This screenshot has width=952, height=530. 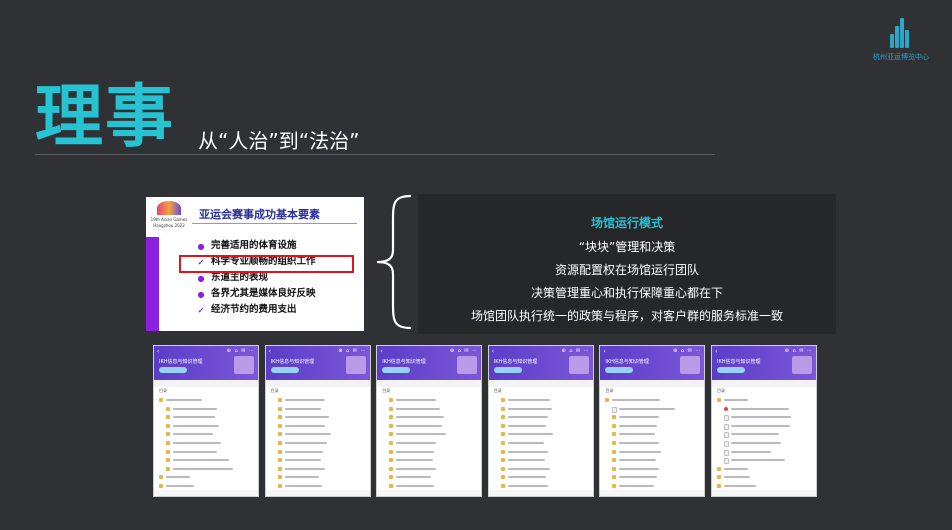 What do you see at coordinates (764, 493) in the screenshot?
I see `phone-footer` at bounding box center [764, 493].